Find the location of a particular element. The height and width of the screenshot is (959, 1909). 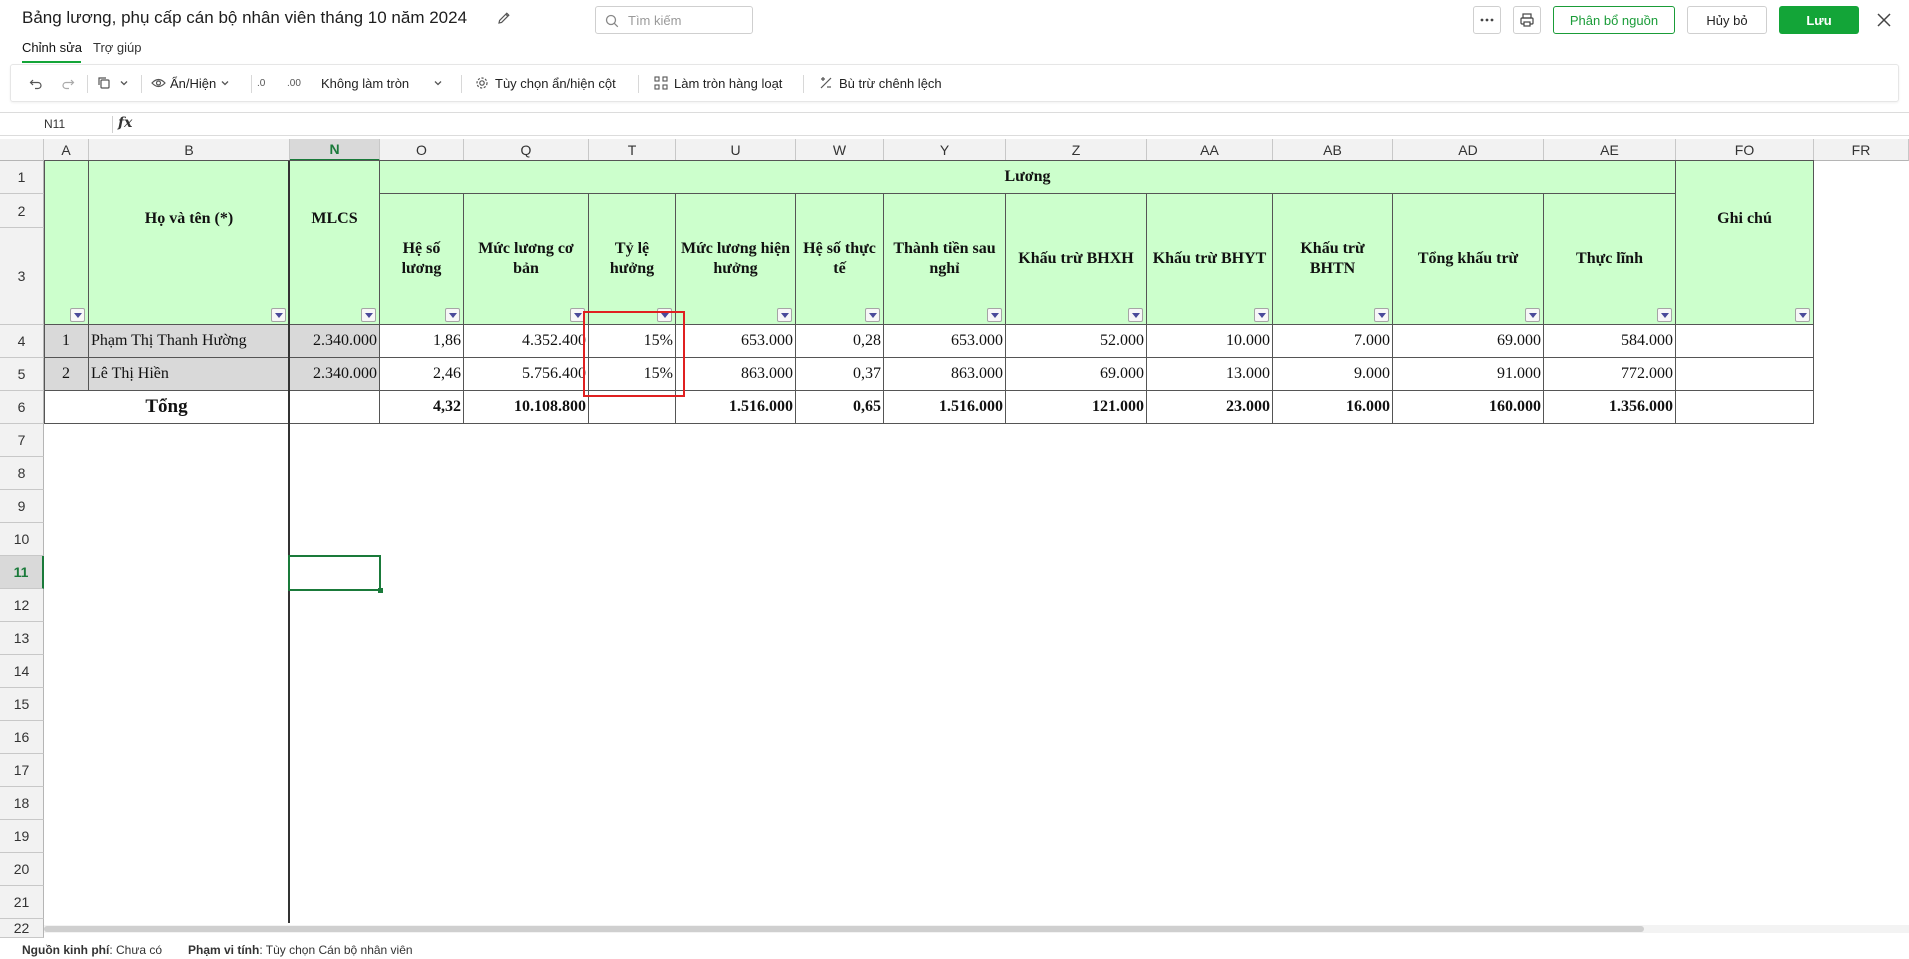

cell-name: Lê Thị Hiền is located at coordinates (189, 374).